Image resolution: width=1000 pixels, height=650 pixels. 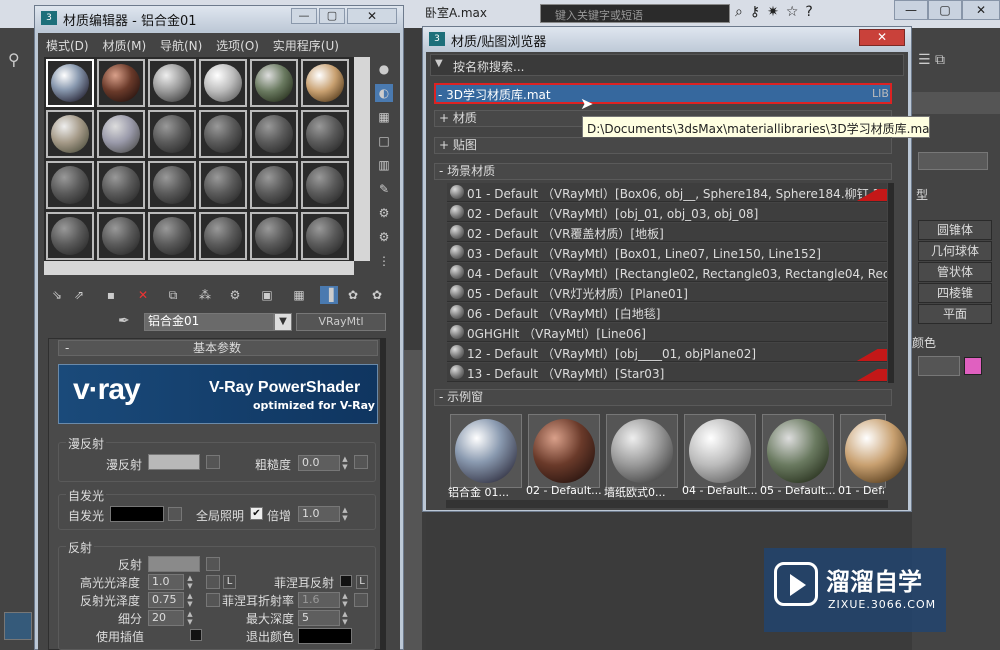 I want to click on object-color-swatch, so click(x=973, y=366).